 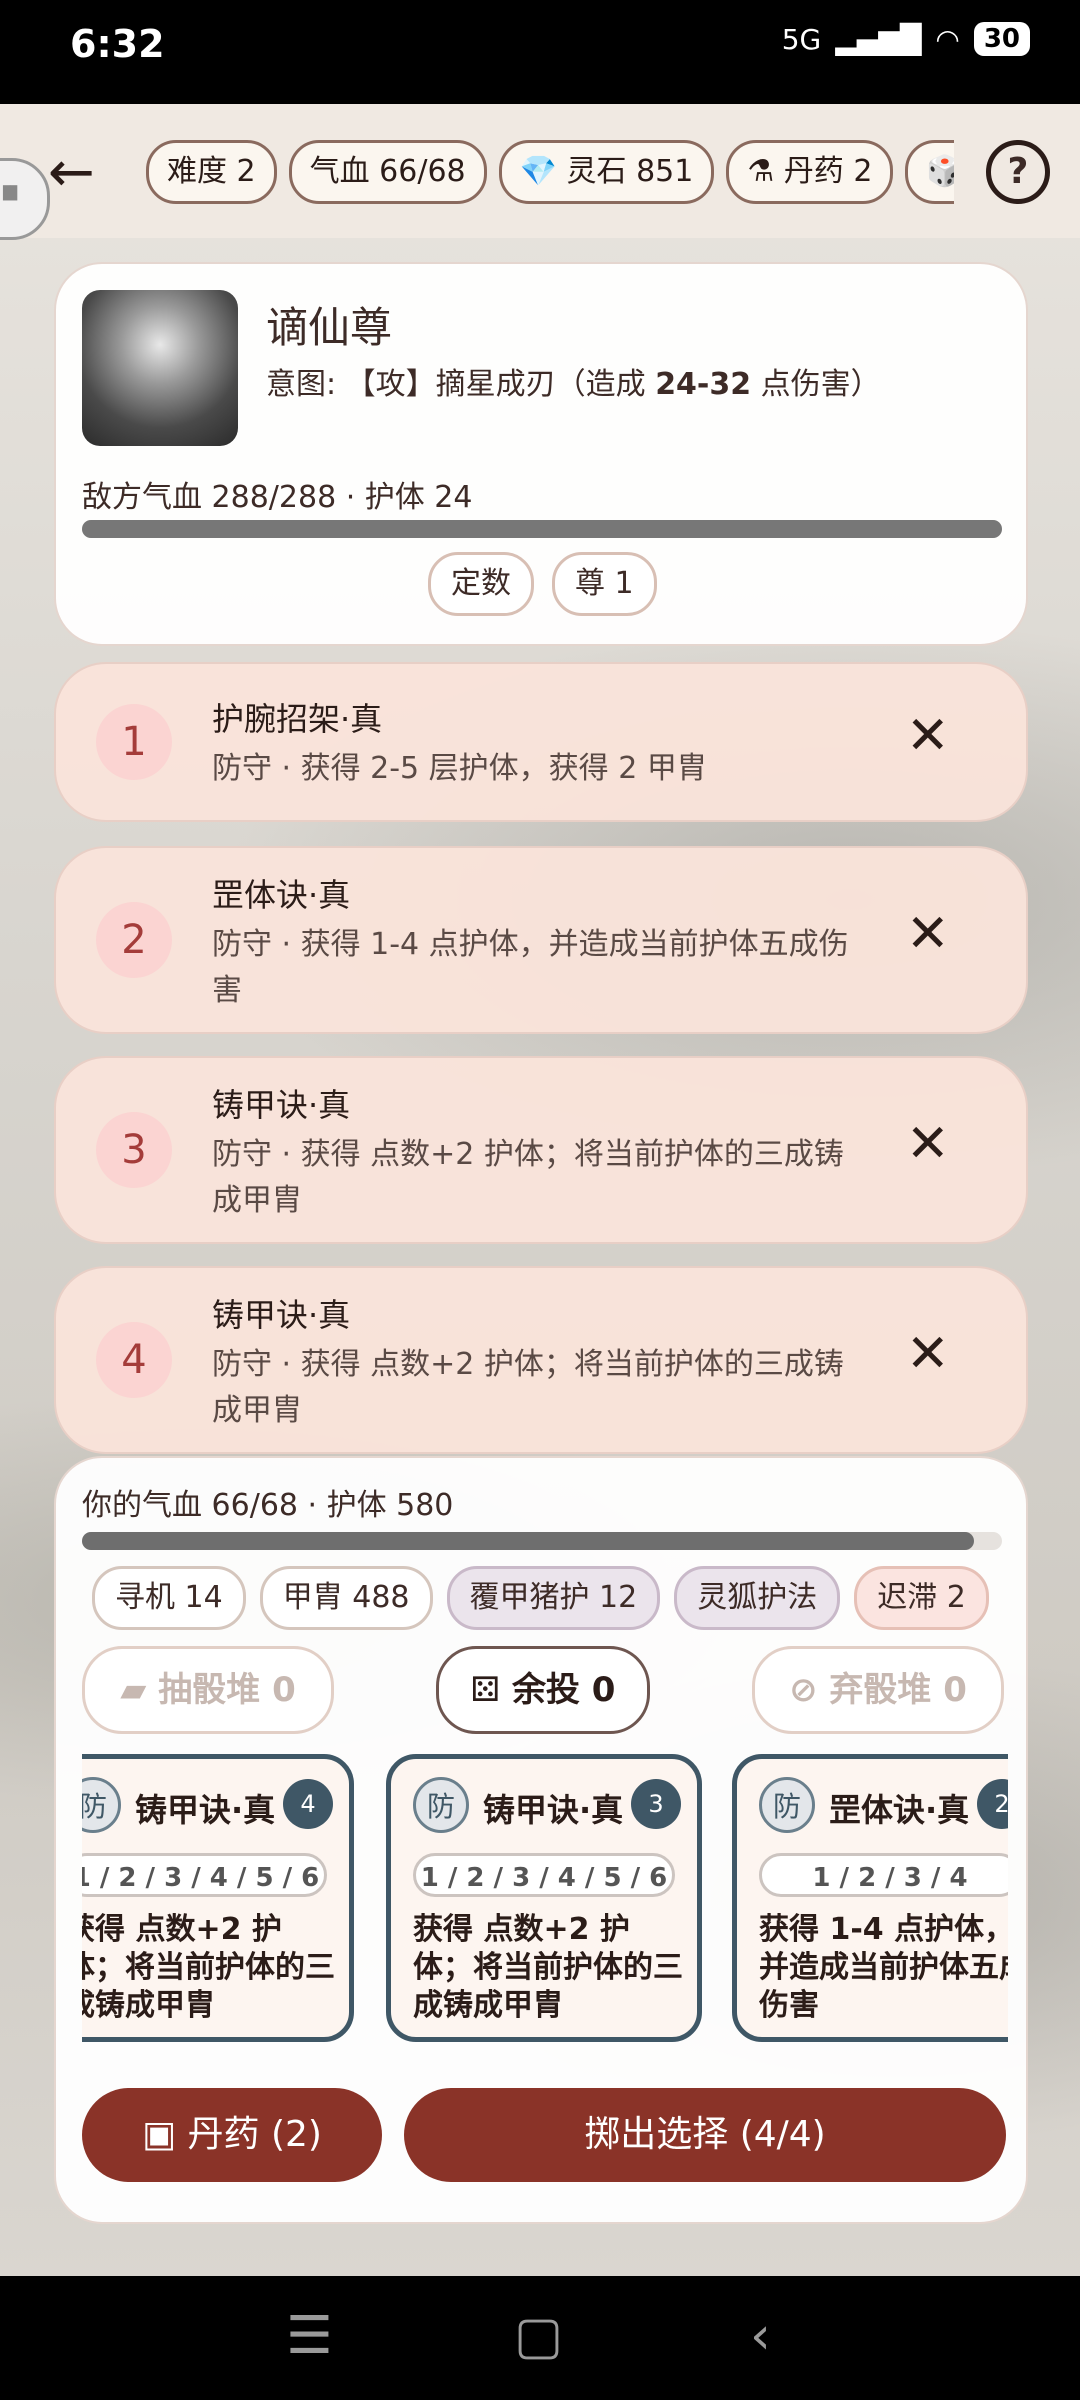 I want to click on status-time: 6:32, so click(x=117, y=44).